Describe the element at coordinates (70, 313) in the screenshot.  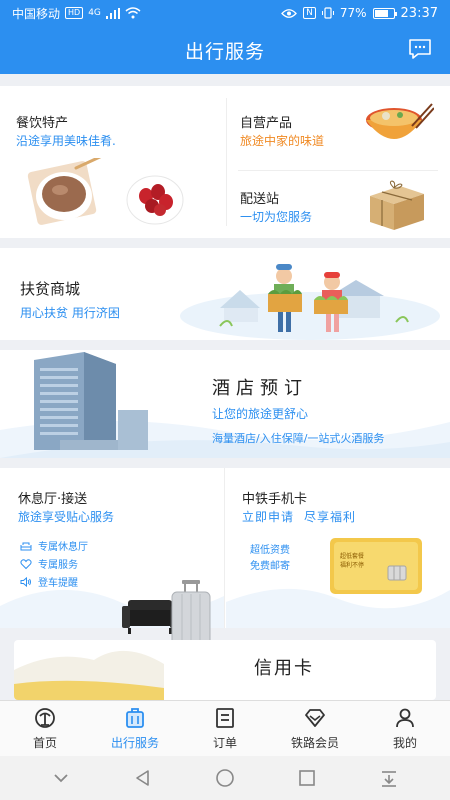
I see `poverty-mall-subtitle: 用心扶贫 用行济困` at that location.